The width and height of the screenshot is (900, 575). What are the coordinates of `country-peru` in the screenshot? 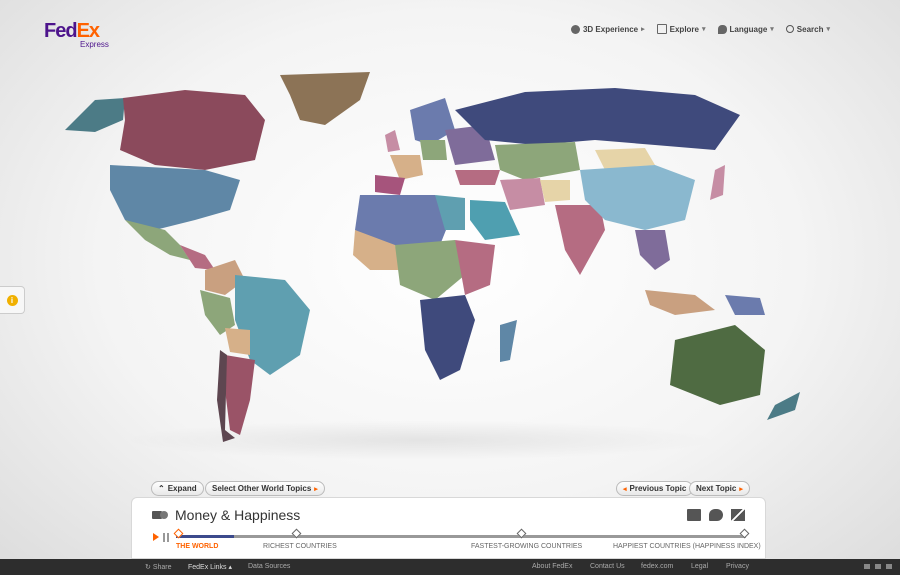 It's located at (217, 312).